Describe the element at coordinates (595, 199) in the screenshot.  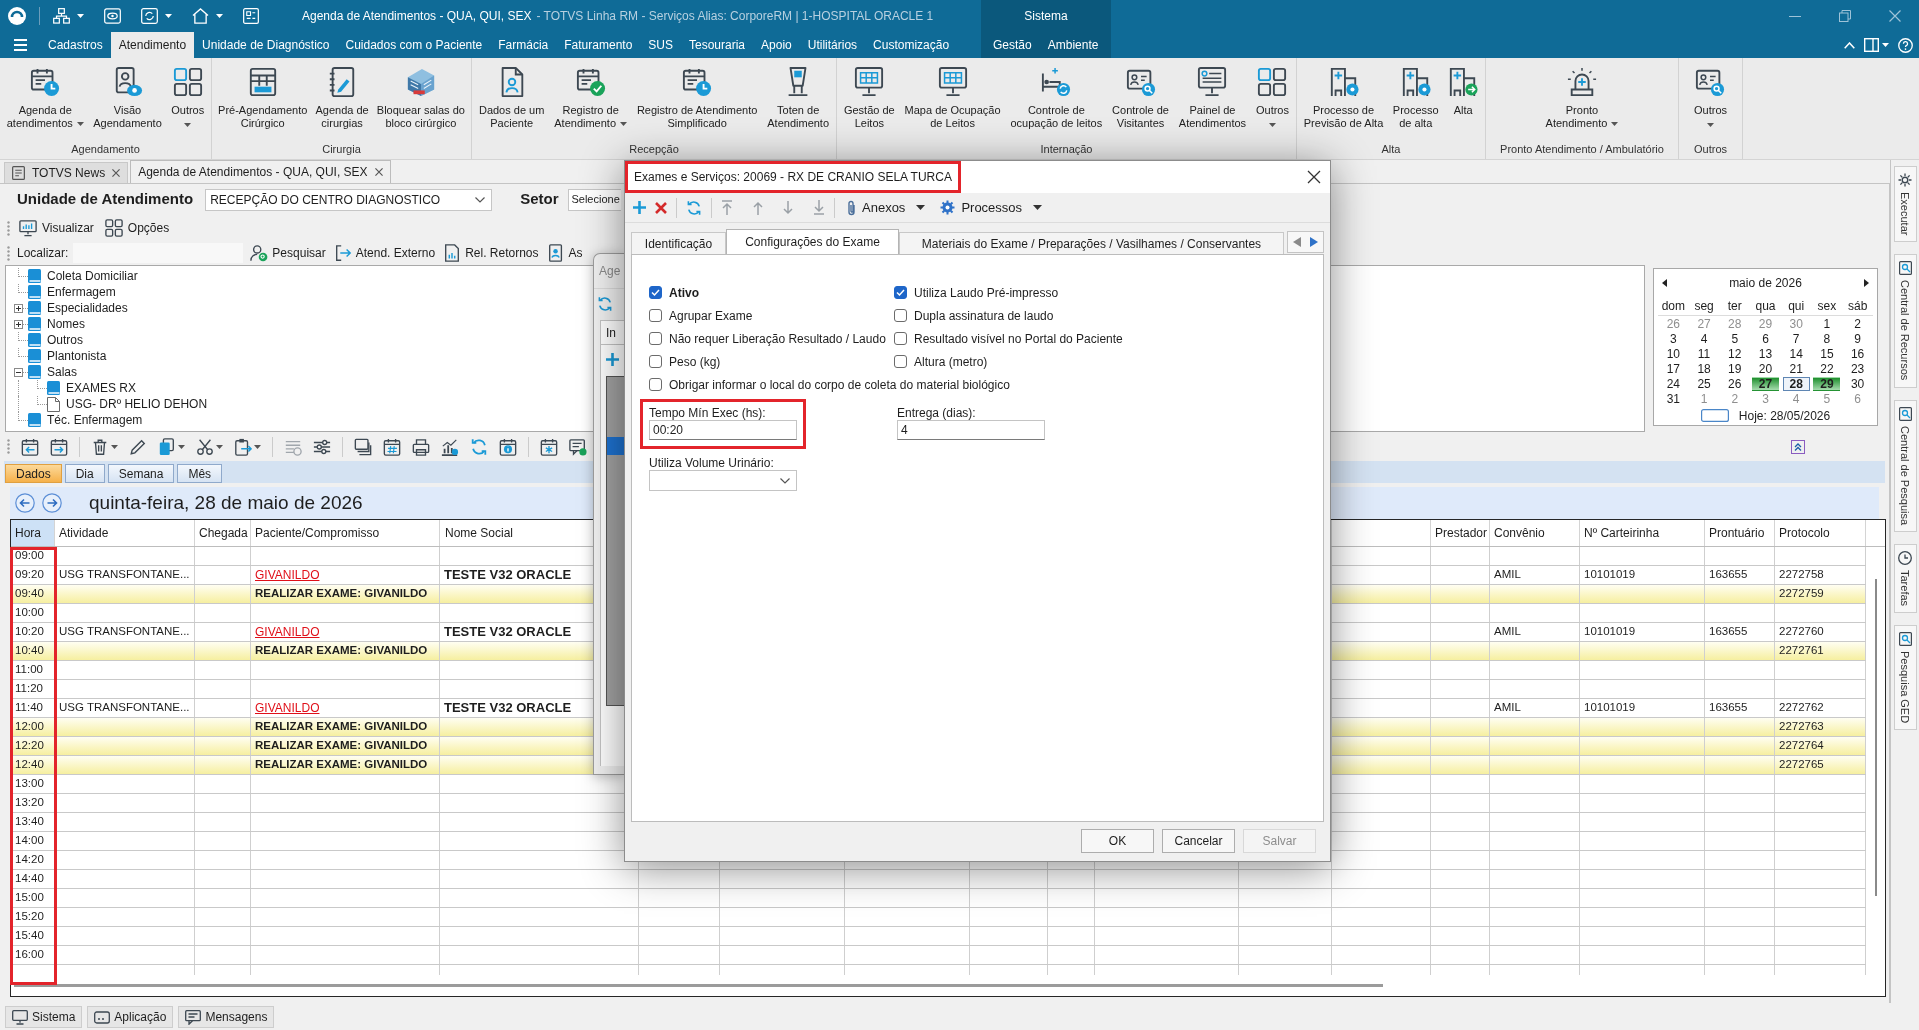
I see `select-field: Selecione` at that location.